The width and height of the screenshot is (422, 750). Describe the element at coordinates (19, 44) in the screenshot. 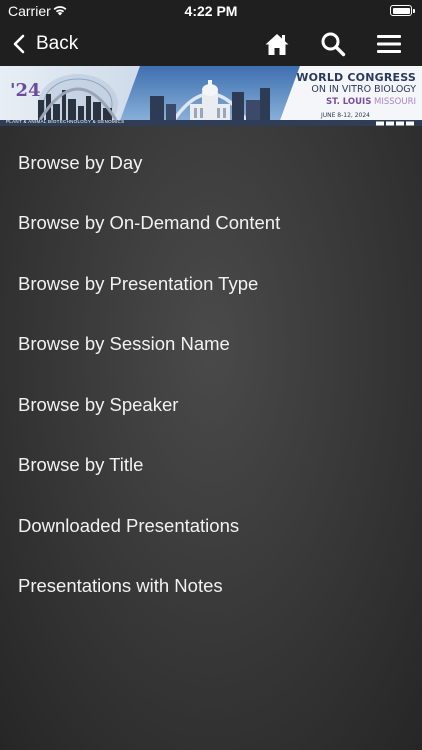

I see `chevron-left-icon` at that location.